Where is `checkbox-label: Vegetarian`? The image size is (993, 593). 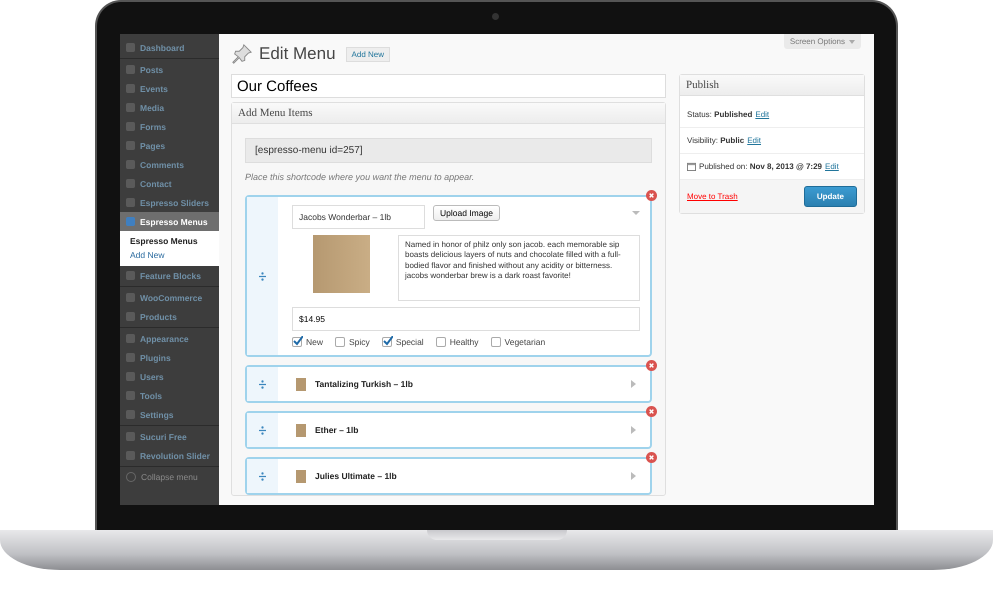
checkbox-label: Vegetarian is located at coordinates (525, 342).